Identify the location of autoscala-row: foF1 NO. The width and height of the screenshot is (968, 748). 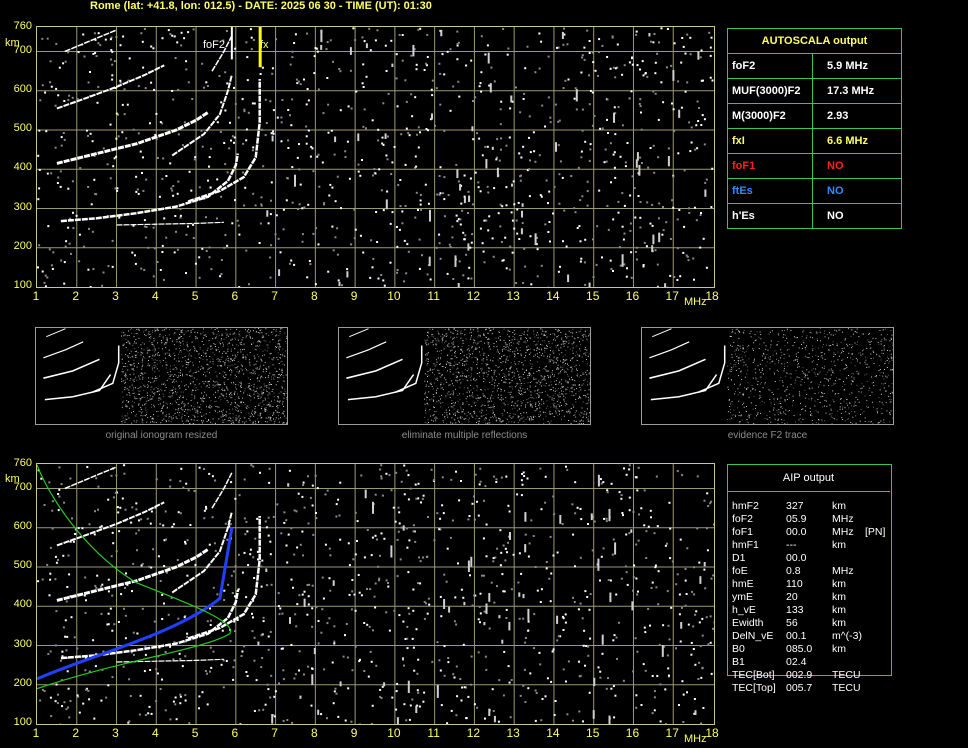
(814, 166).